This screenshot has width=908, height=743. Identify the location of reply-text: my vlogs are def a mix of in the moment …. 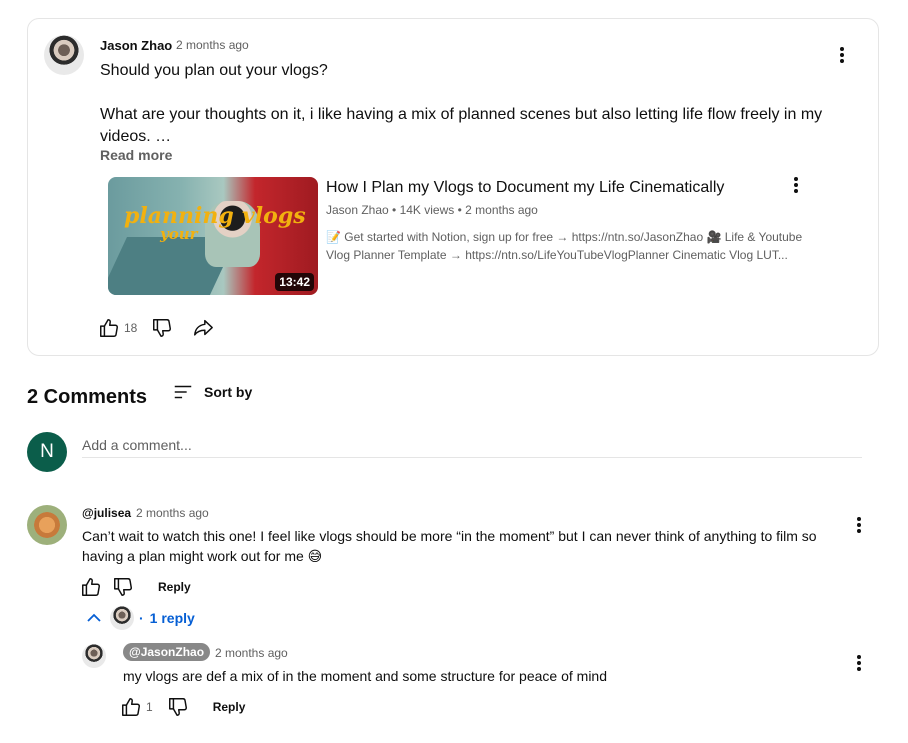
(365, 676).